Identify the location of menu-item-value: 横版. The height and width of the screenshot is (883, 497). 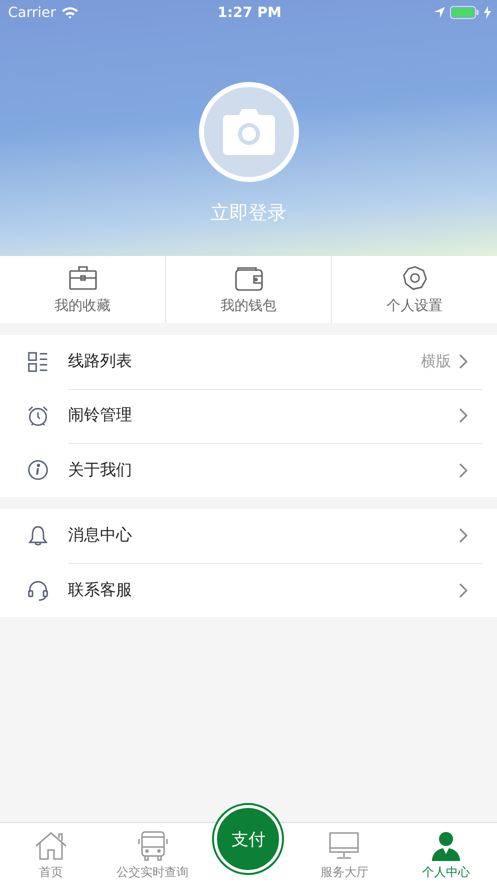
(436, 361).